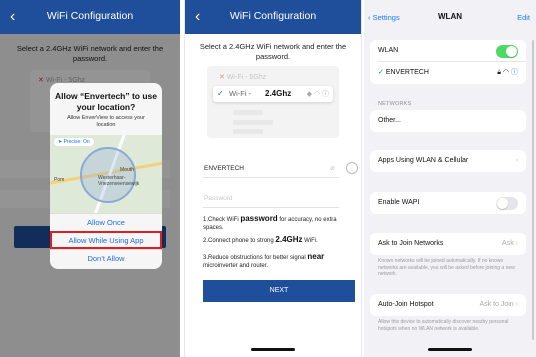 This screenshot has width=536, height=357. I want to click on network-item-selected: ✓ Wi-Fi - 2.4Ghz ◆ ◠ ⓘ, so click(273, 94).